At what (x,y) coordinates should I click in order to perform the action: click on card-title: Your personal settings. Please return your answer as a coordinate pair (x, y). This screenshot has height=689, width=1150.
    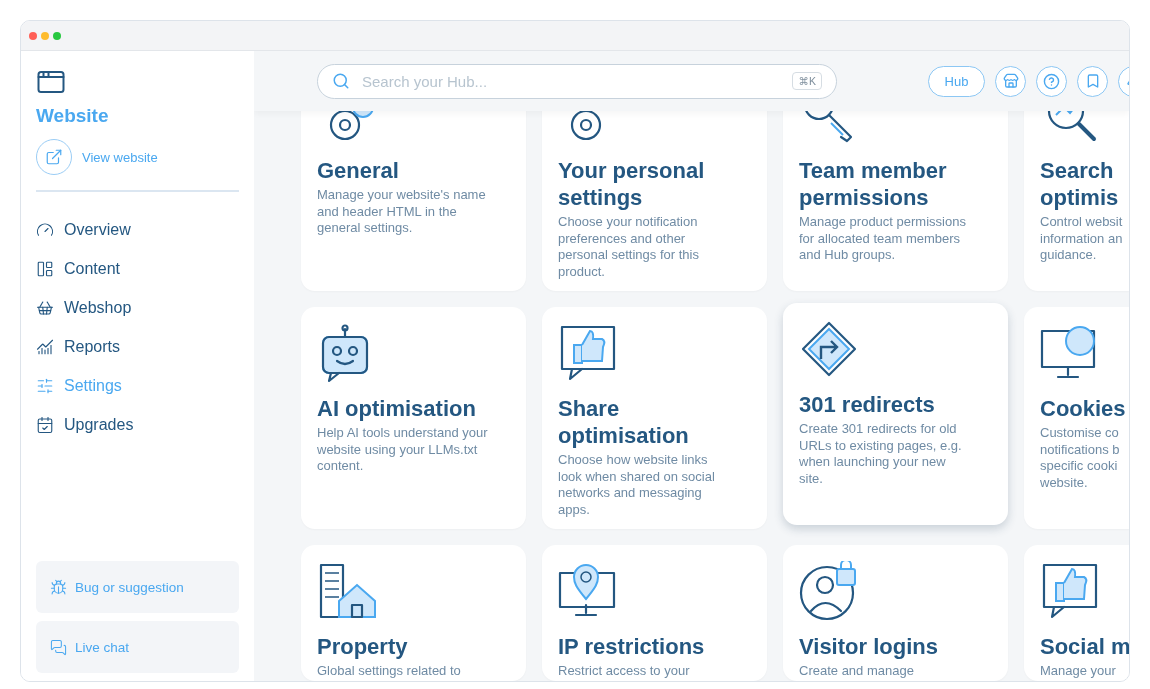
    Looking at the image, I should click on (632, 184).